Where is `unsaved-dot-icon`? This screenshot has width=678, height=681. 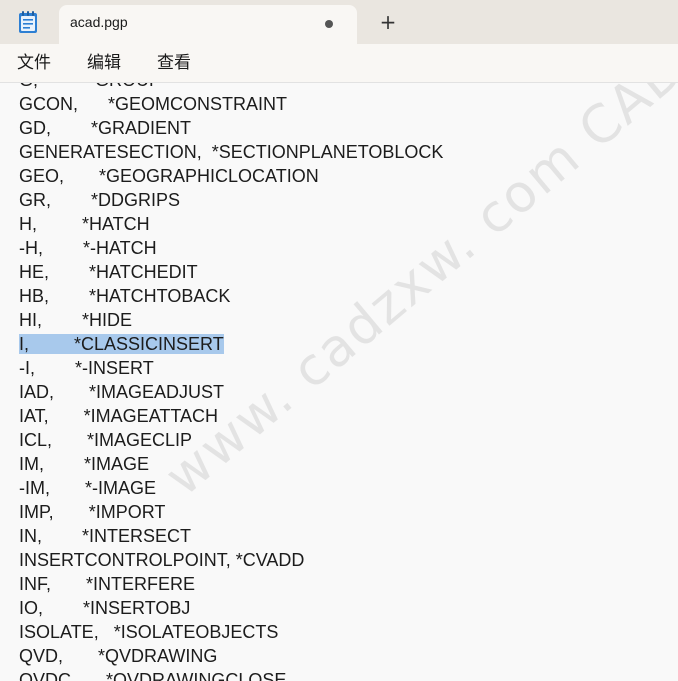 unsaved-dot-icon is located at coordinates (329, 24).